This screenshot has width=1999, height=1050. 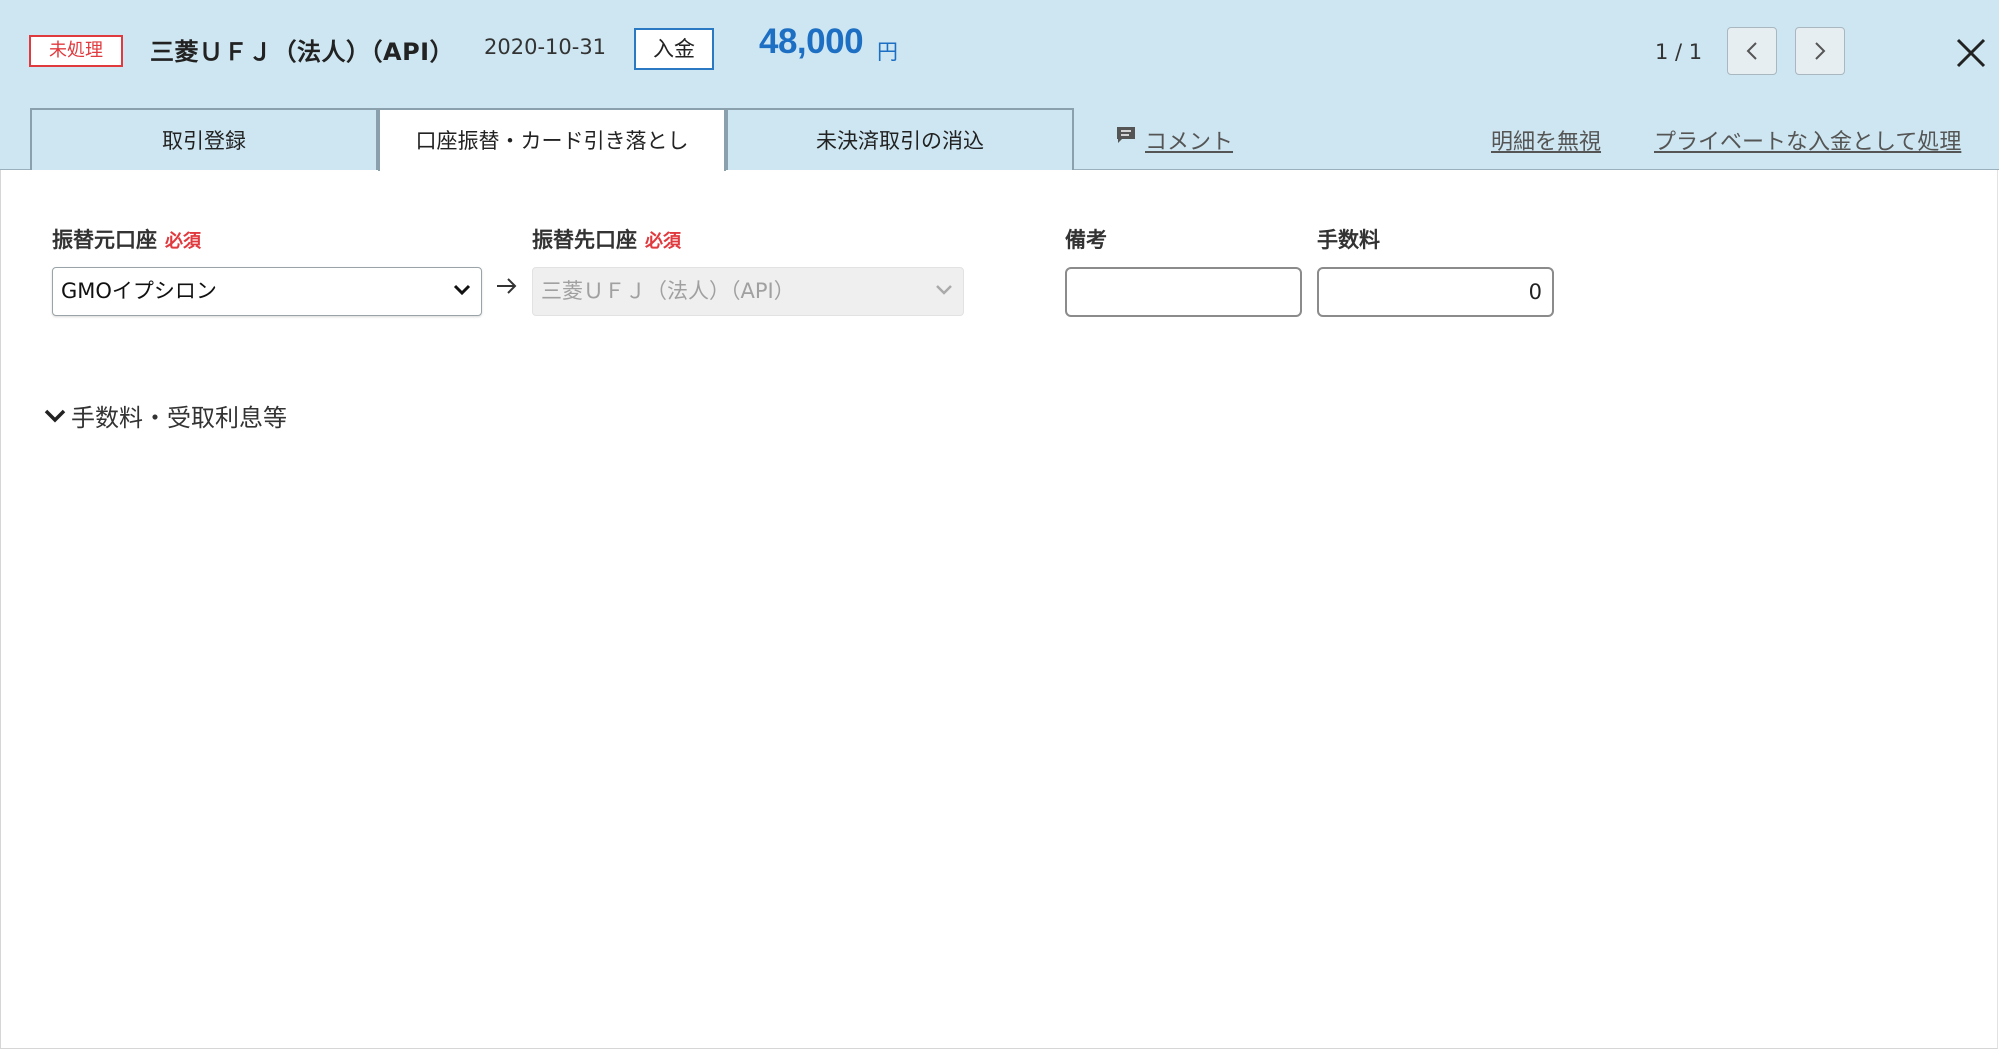 I want to click on fee-input: 0, so click(x=1435, y=292).